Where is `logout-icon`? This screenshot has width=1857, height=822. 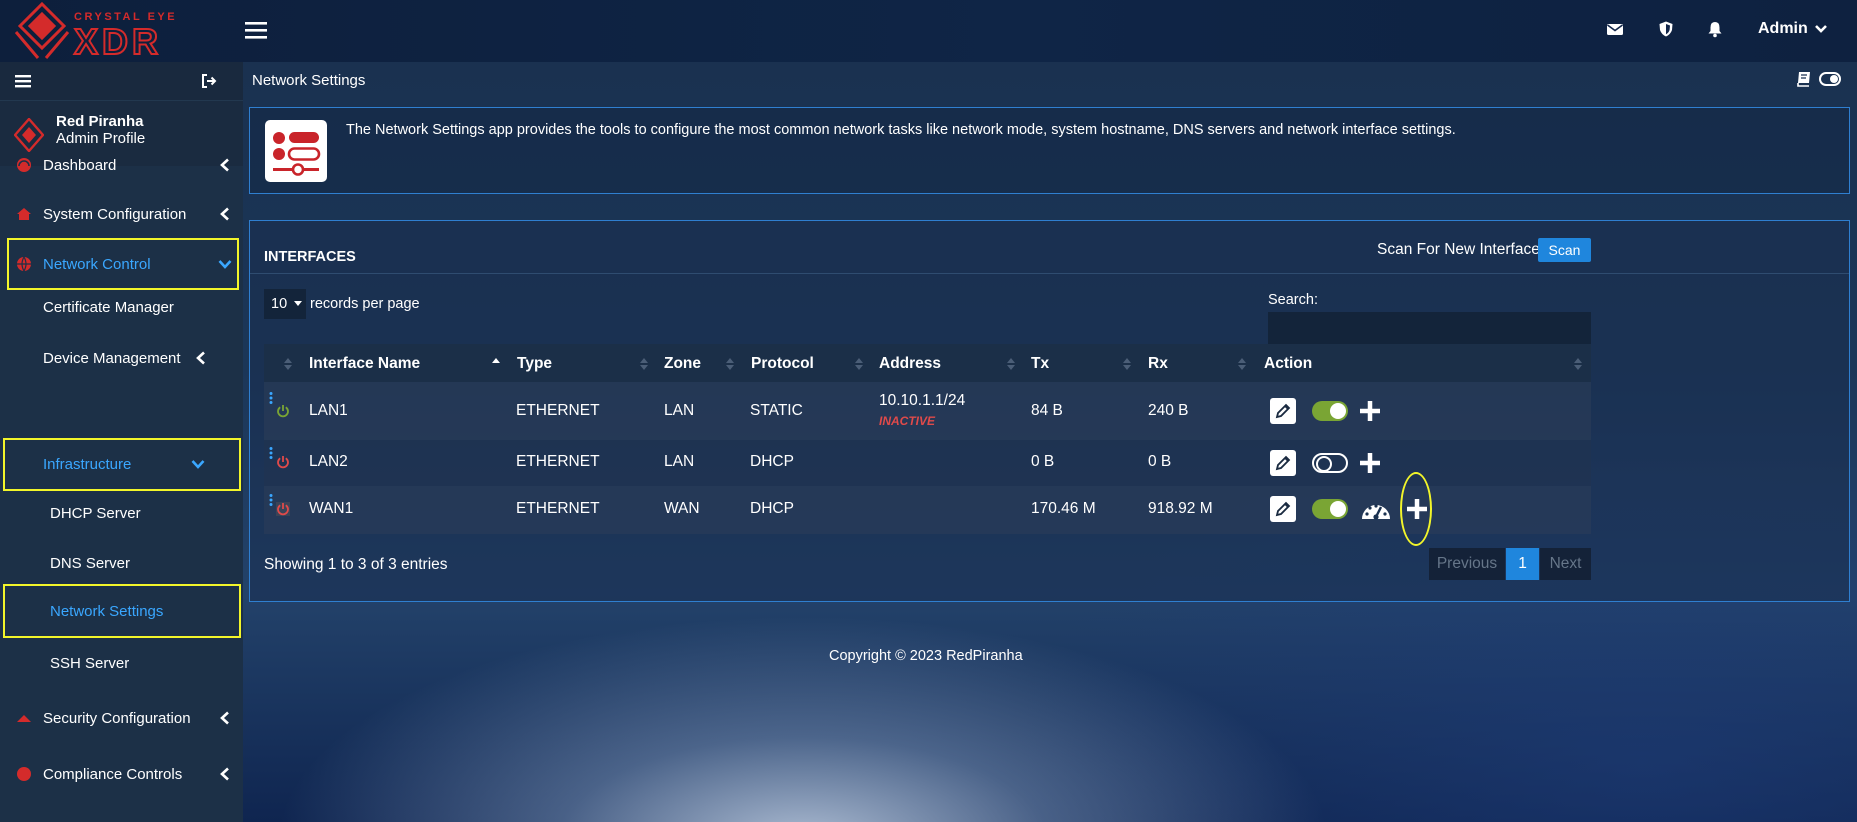 logout-icon is located at coordinates (209, 81).